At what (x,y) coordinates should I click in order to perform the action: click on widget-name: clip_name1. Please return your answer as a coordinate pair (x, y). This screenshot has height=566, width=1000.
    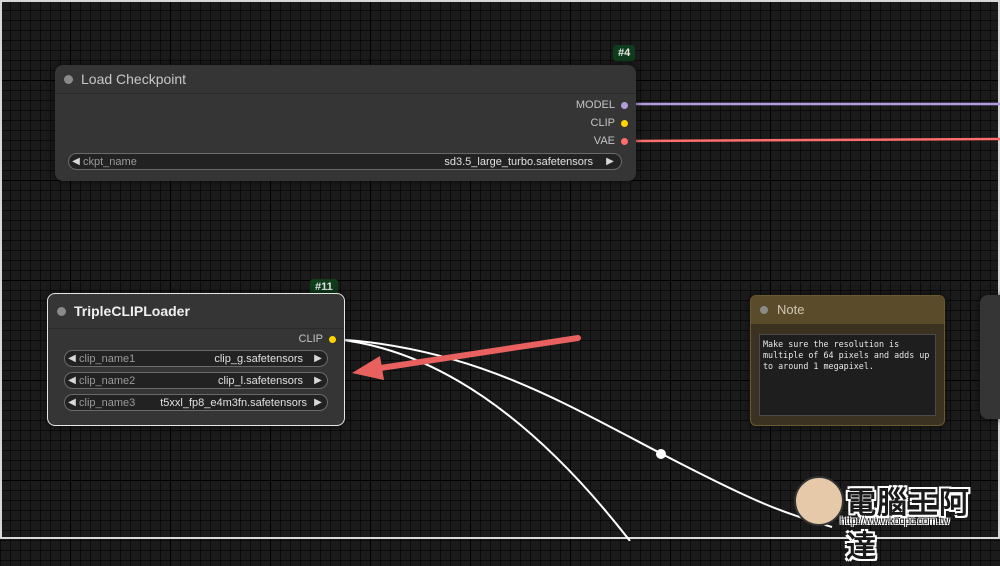
    Looking at the image, I should click on (107, 358).